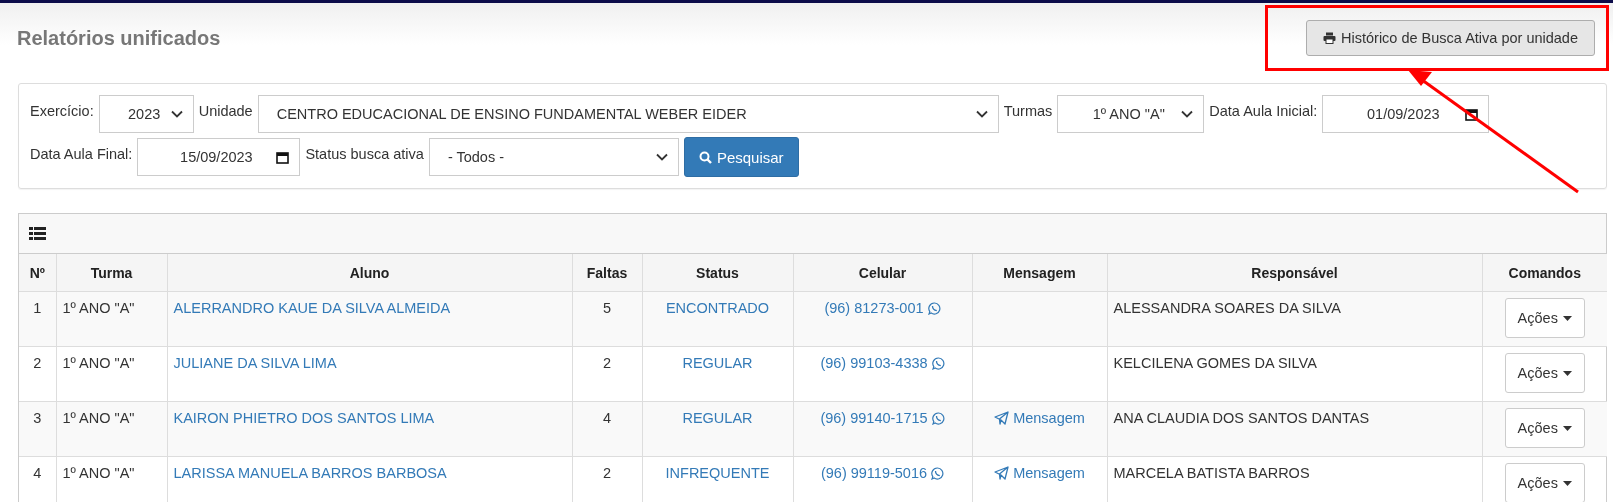  Describe the element at coordinates (553, 157) in the screenshot. I see `select-field: - Todos -` at that location.